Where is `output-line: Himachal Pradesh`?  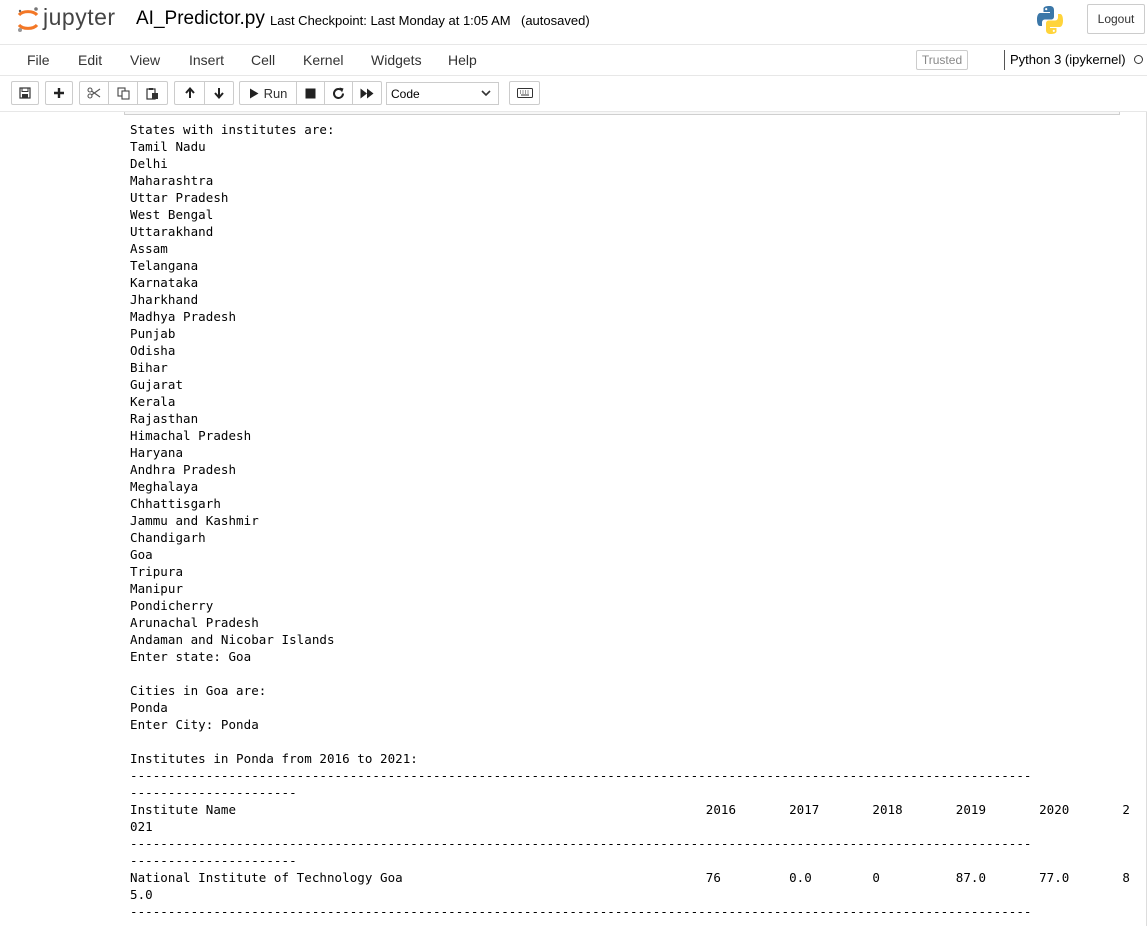 output-line: Himachal Pradesh is located at coordinates (191, 435).